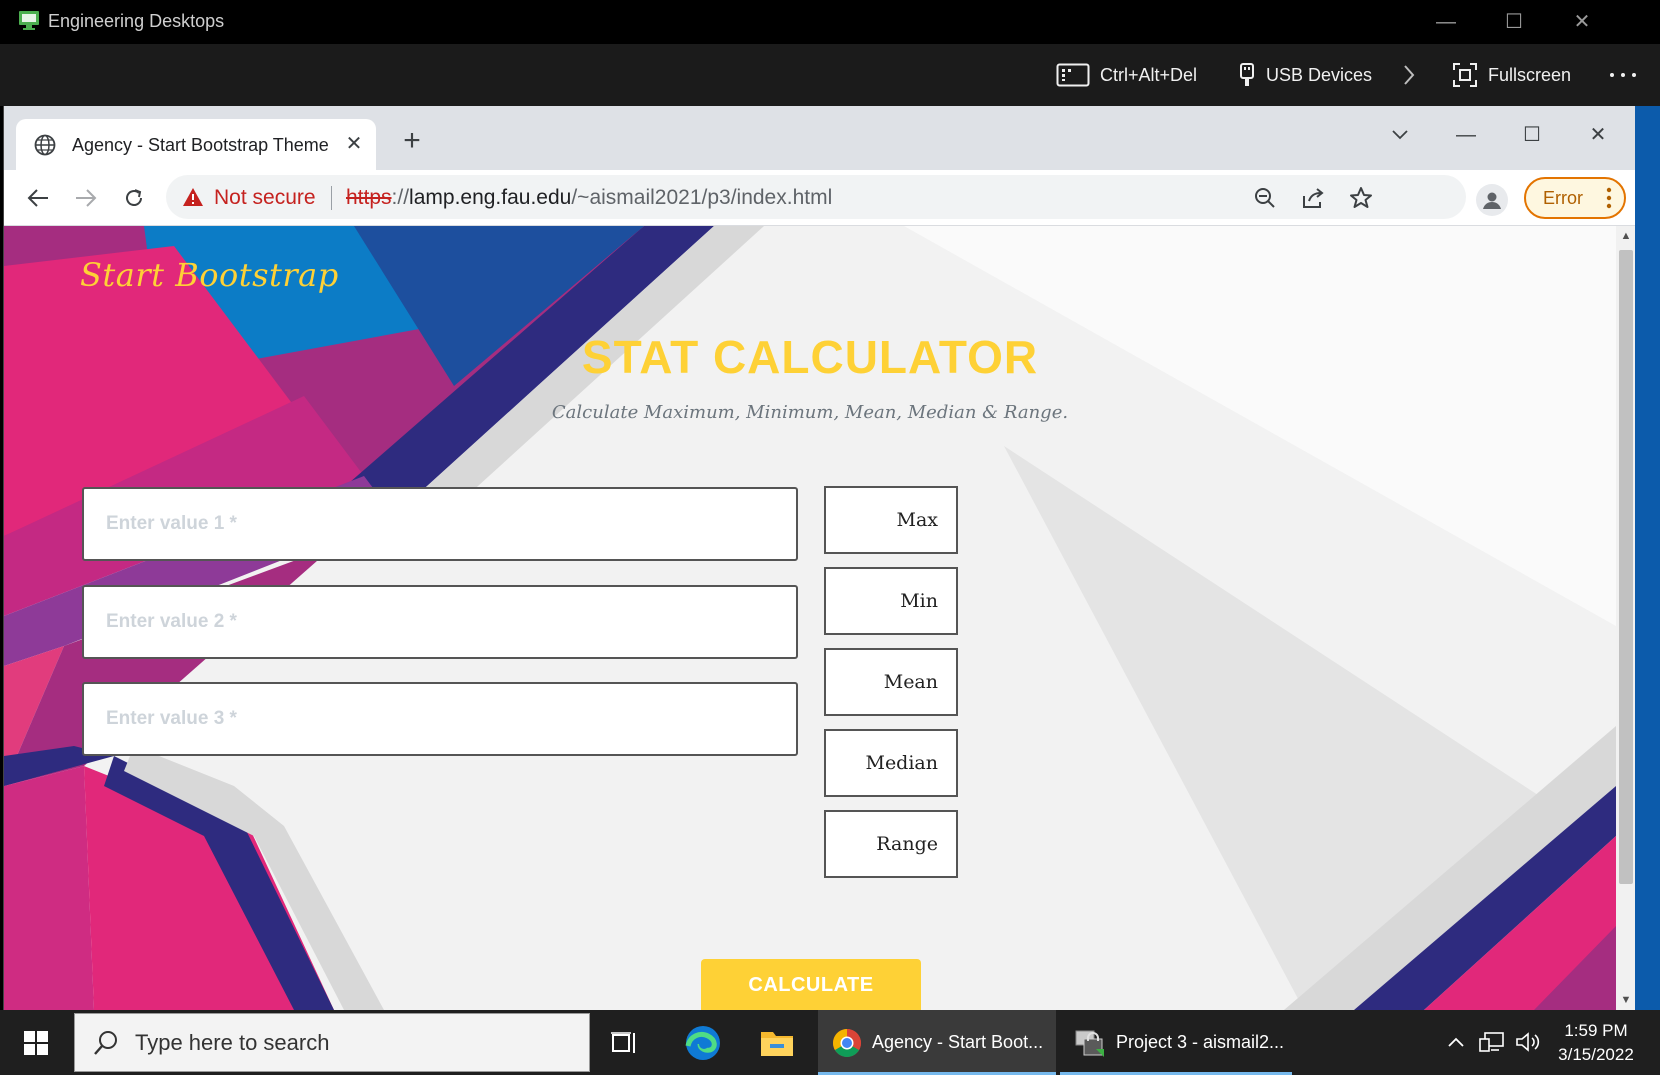 The width and height of the screenshot is (1660, 1075). Describe the element at coordinates (331, 198) in the screenshot. I see `omnibox-separator` at that location.